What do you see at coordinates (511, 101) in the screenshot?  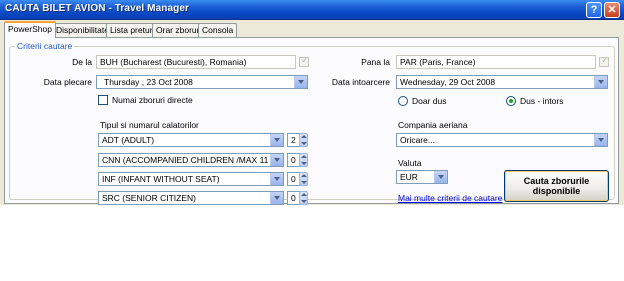 I see `round-trip-radio` at bounding box center [511, 101].